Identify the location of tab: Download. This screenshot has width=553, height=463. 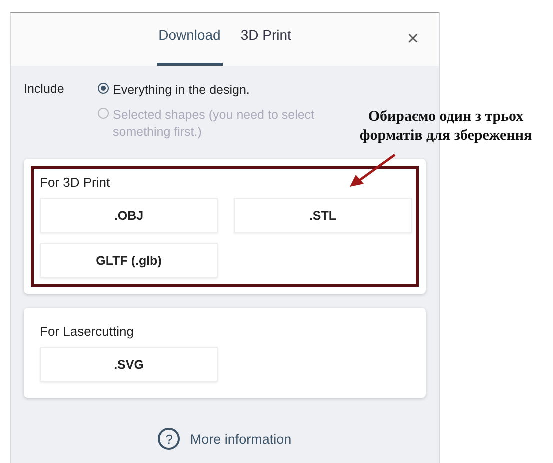
(189, 39).